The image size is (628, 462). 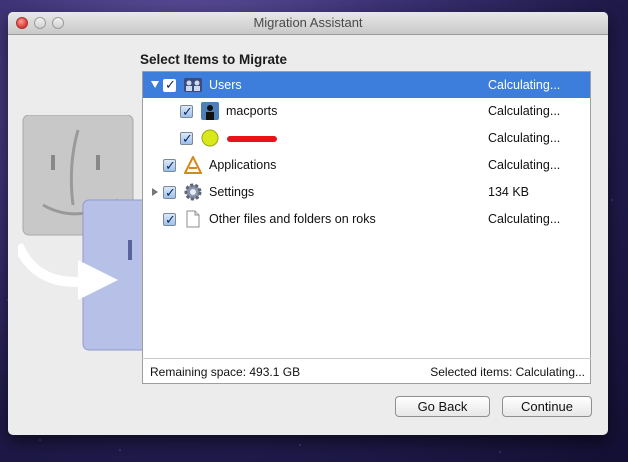 I want to click on list-item-settings: Settings 134 KB, so click(x=366, y=192).